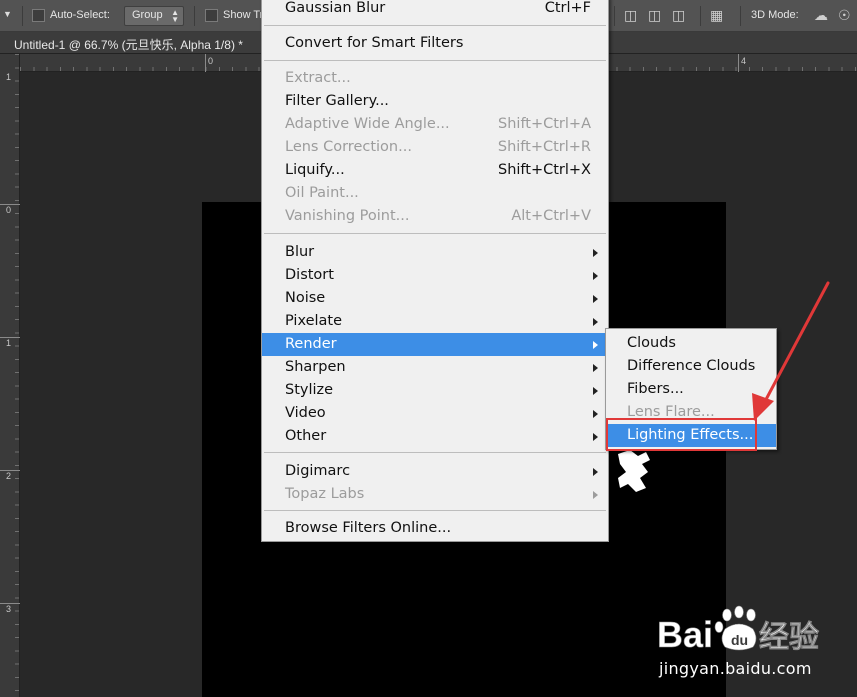 The height and width of the screenshot is (697, 857). What do you see at coordinates (651, 343) in the screenshot?
I see `submenu-item-label: Clouds` at bounding box center [651, 343].